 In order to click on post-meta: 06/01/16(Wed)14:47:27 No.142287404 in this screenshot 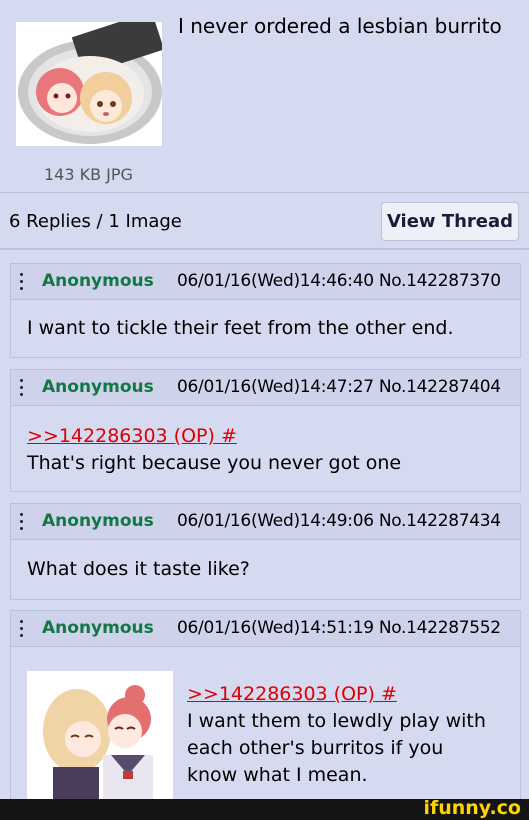, I will do `click(339, 387)`.